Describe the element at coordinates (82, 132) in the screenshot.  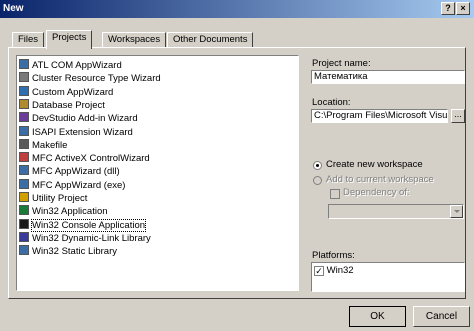
I see `project-type-label: ISAPI Extension Wizard` at that location.